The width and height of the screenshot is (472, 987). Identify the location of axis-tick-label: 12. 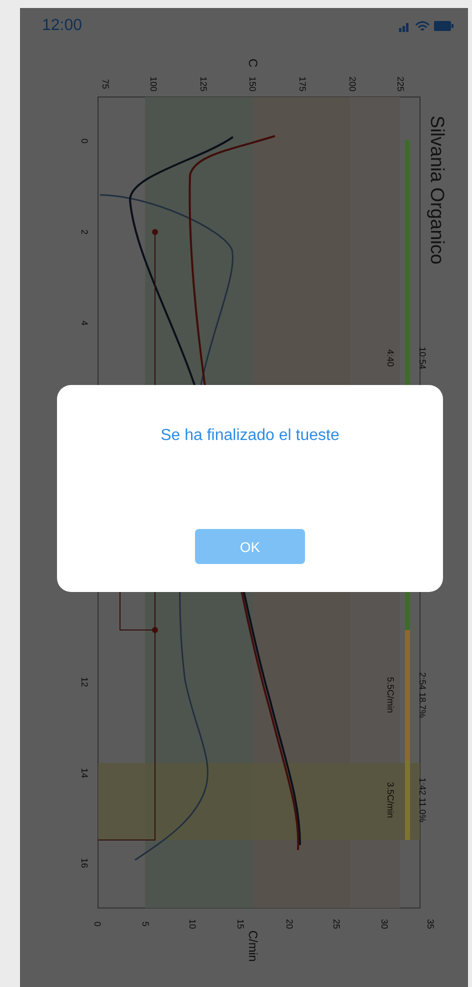
(85, 682).